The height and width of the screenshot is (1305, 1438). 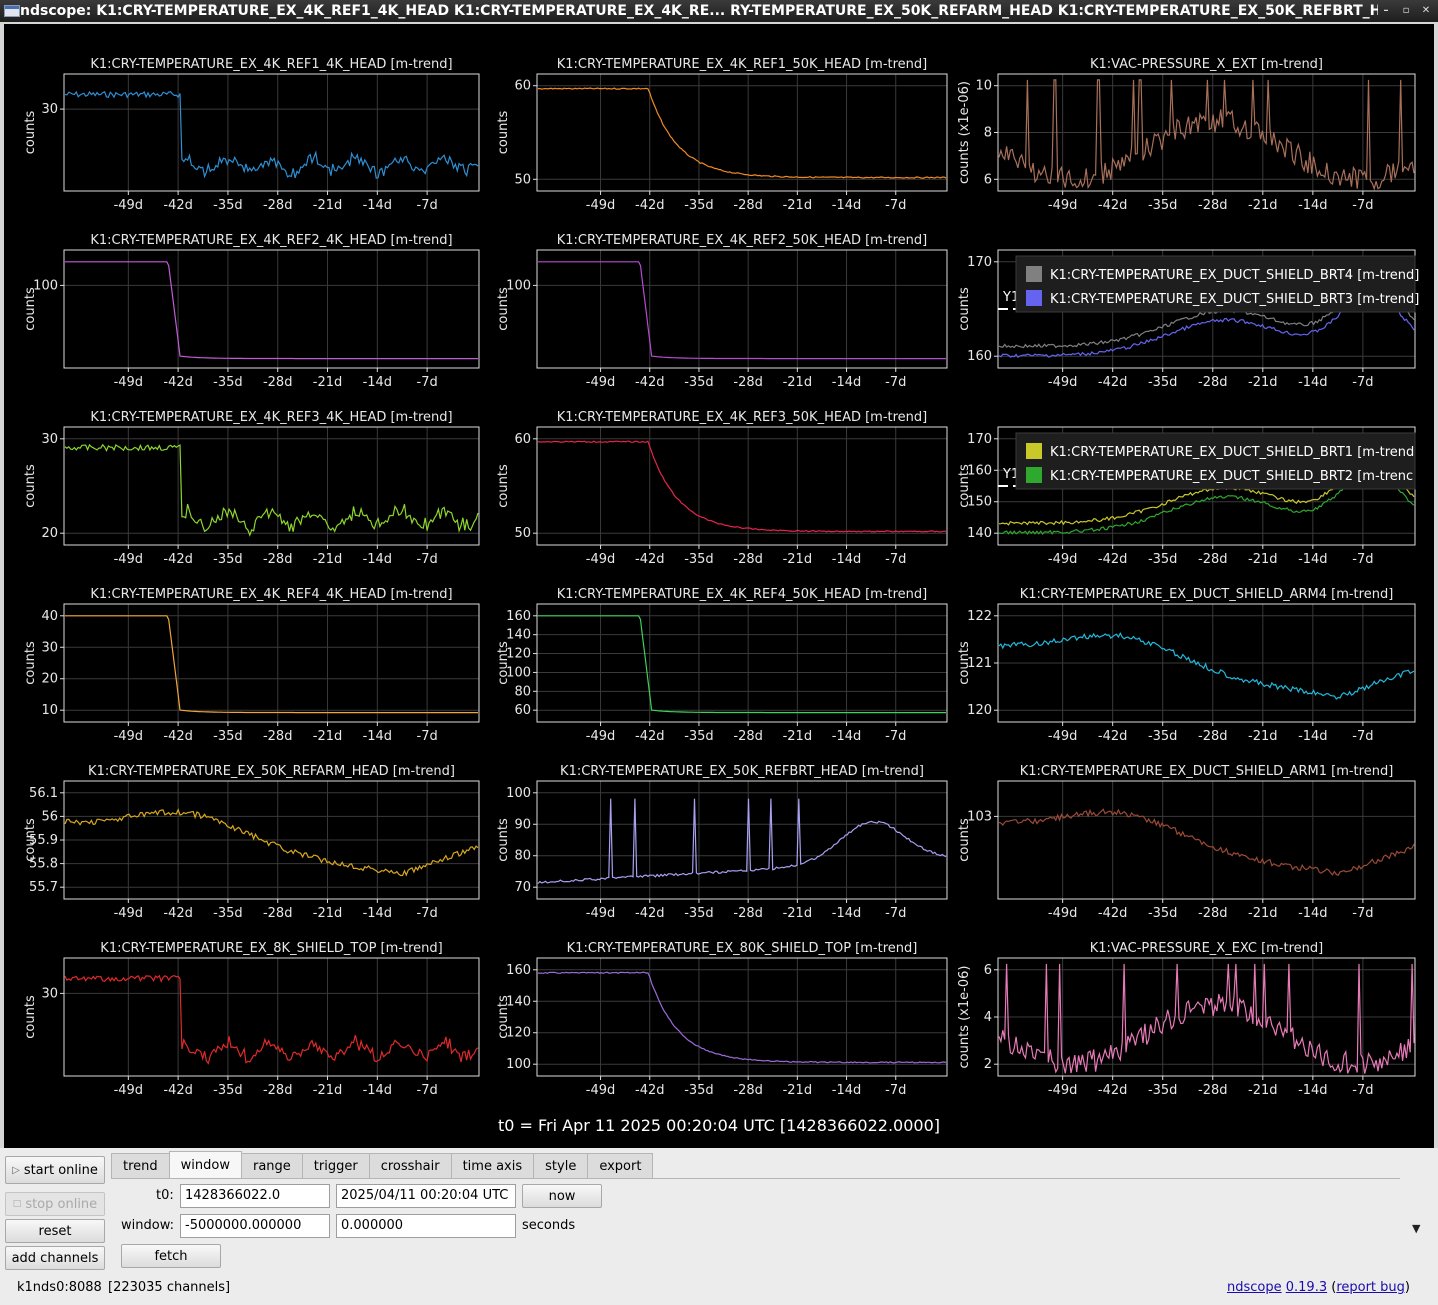 What do you see at coordinates (140, 1166) in the screenshot?
I see `tab-trend: trend` at bounding box center [140, 1166].